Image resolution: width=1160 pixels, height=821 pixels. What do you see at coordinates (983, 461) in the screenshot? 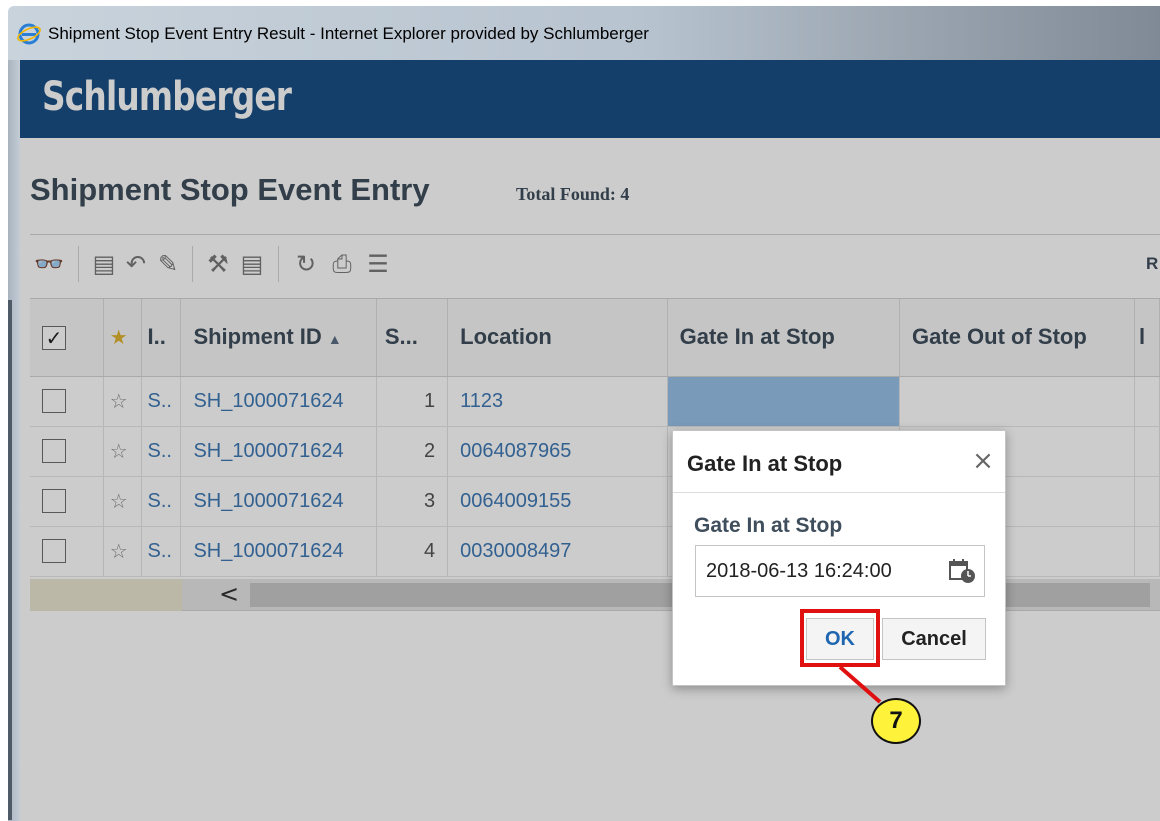
I see `close-icon: ×` at bounding box center [983, 461].